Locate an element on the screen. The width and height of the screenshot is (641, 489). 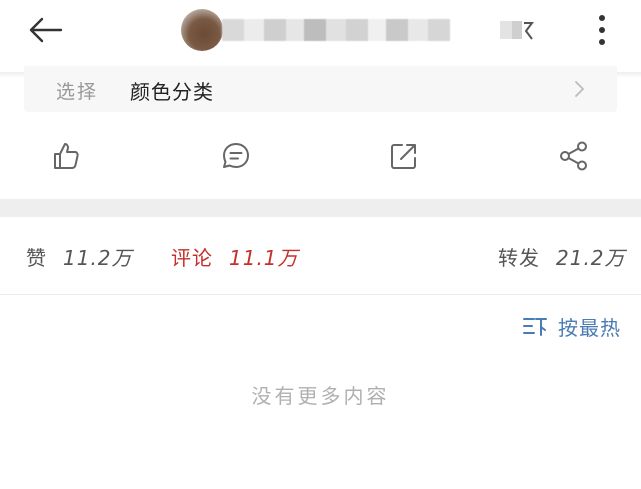
sort-by-hot-button: 按最热 is located at coordinates (571, 326).